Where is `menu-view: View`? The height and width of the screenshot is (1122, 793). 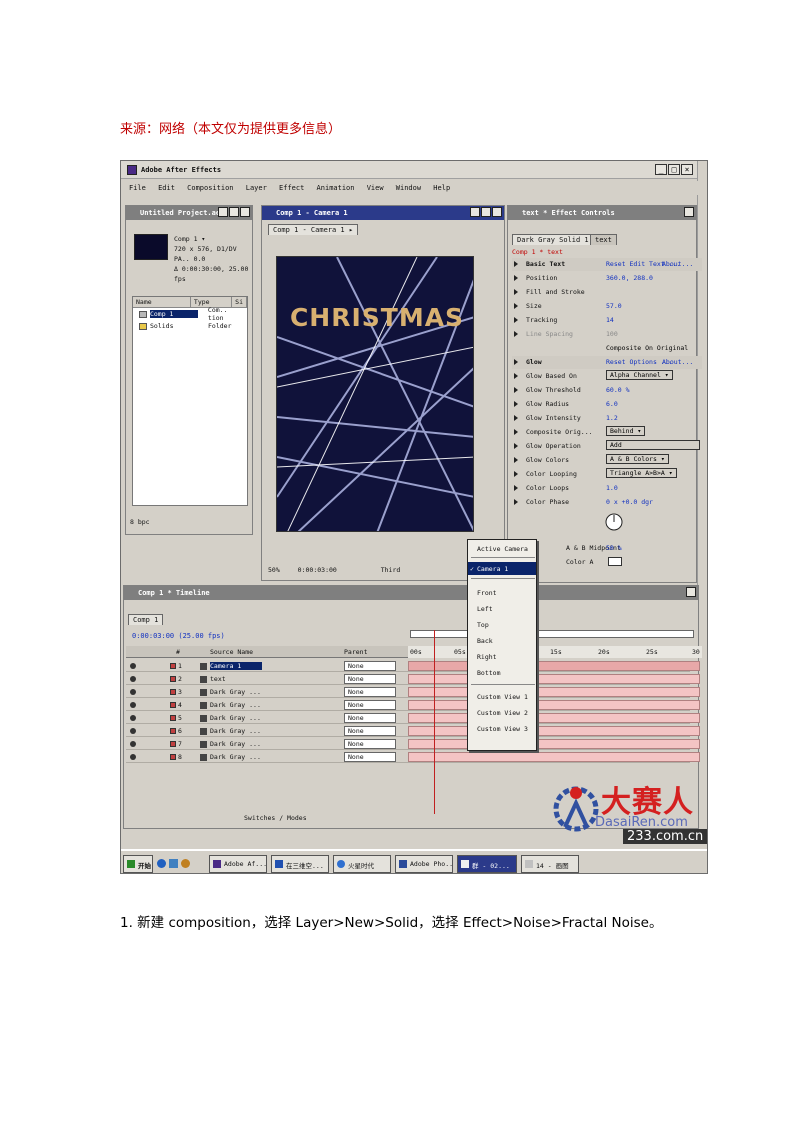
menu-view: View is located at coordinates (375, 188).